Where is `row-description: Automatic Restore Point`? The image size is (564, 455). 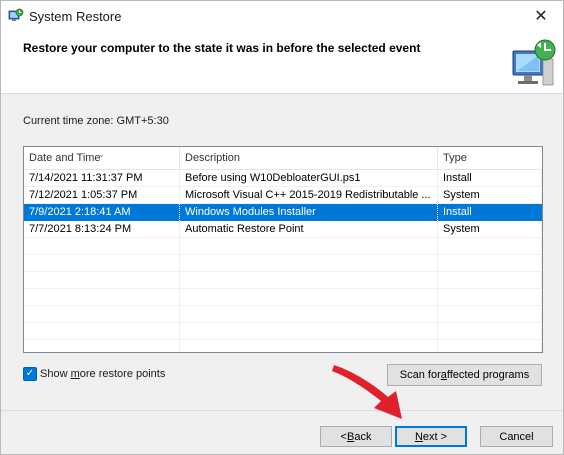
row-description: Automatic Restore Point is located at coordinates (244, 229).